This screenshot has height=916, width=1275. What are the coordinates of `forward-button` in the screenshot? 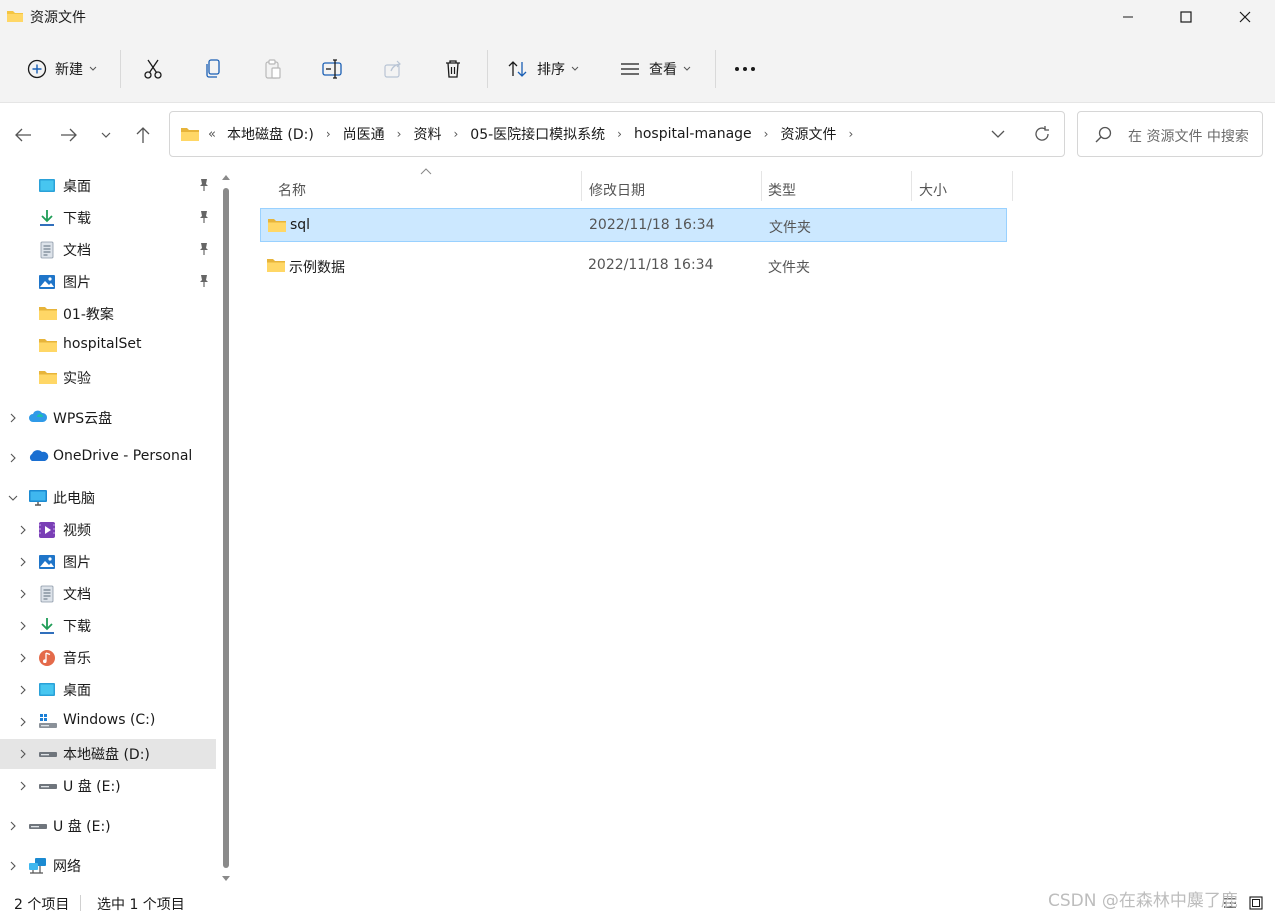 It's located at (69, 135).